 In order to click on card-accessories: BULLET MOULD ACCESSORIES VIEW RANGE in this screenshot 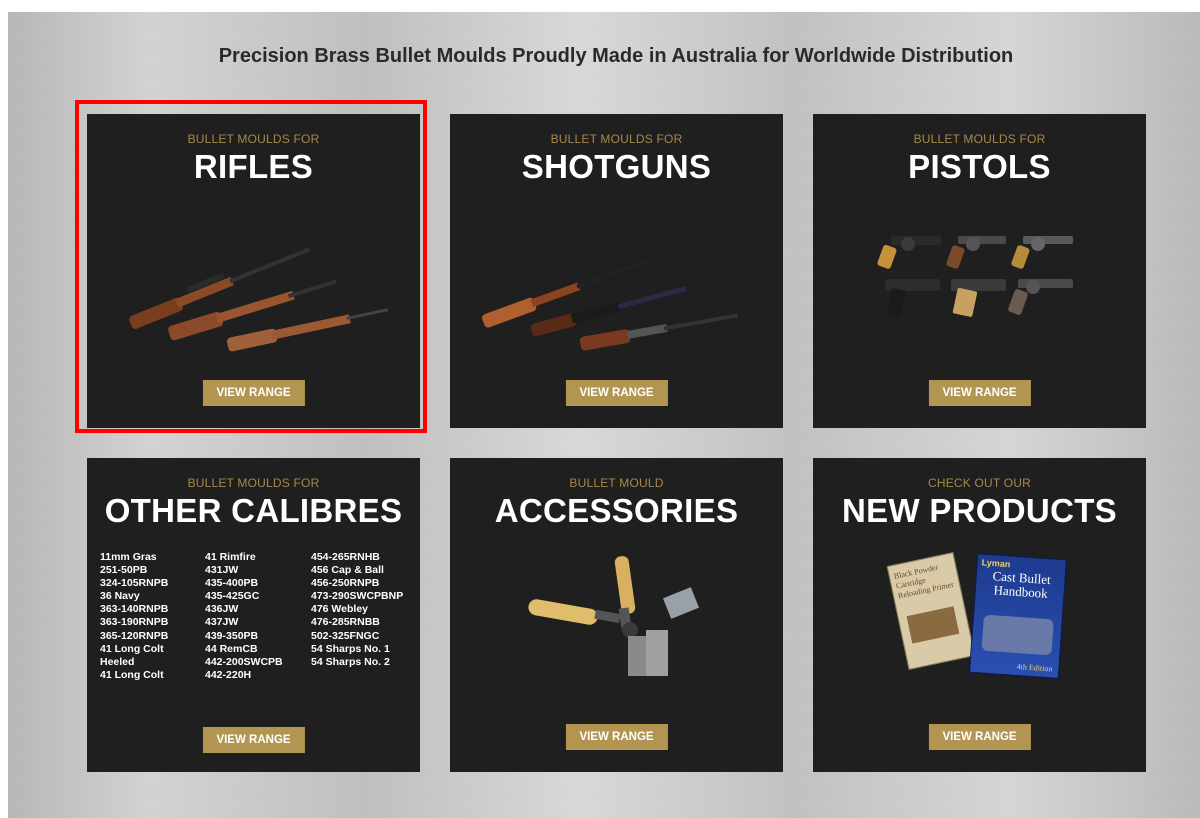, I will do `click(616, 615)`.